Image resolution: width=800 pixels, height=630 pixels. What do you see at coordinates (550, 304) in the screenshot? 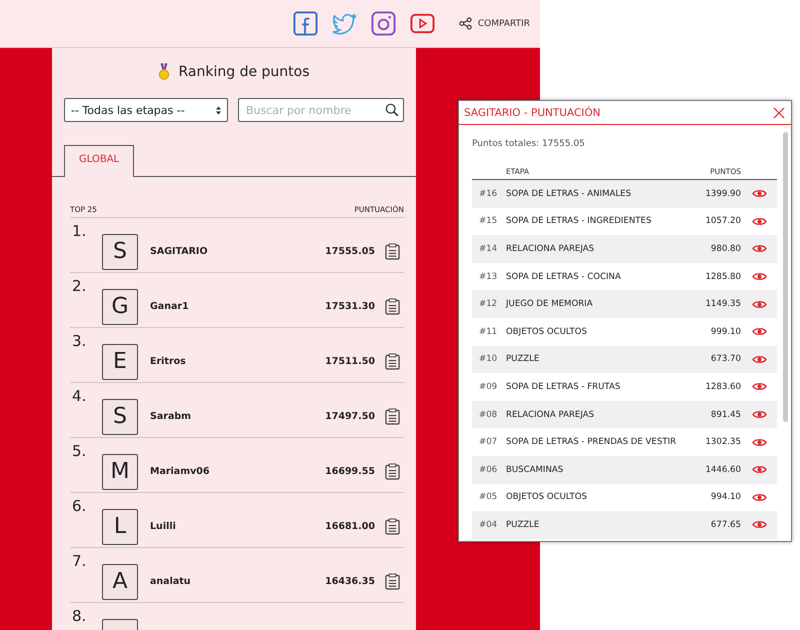
I see `stage-name: JUEGO DE MEMORIA` at bounding box center [550, 304].